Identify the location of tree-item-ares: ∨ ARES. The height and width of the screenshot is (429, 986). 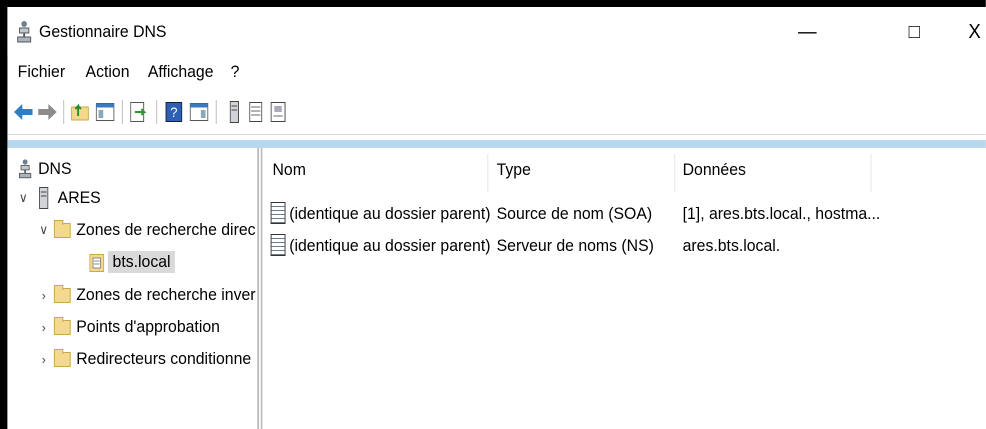
(59, 198).